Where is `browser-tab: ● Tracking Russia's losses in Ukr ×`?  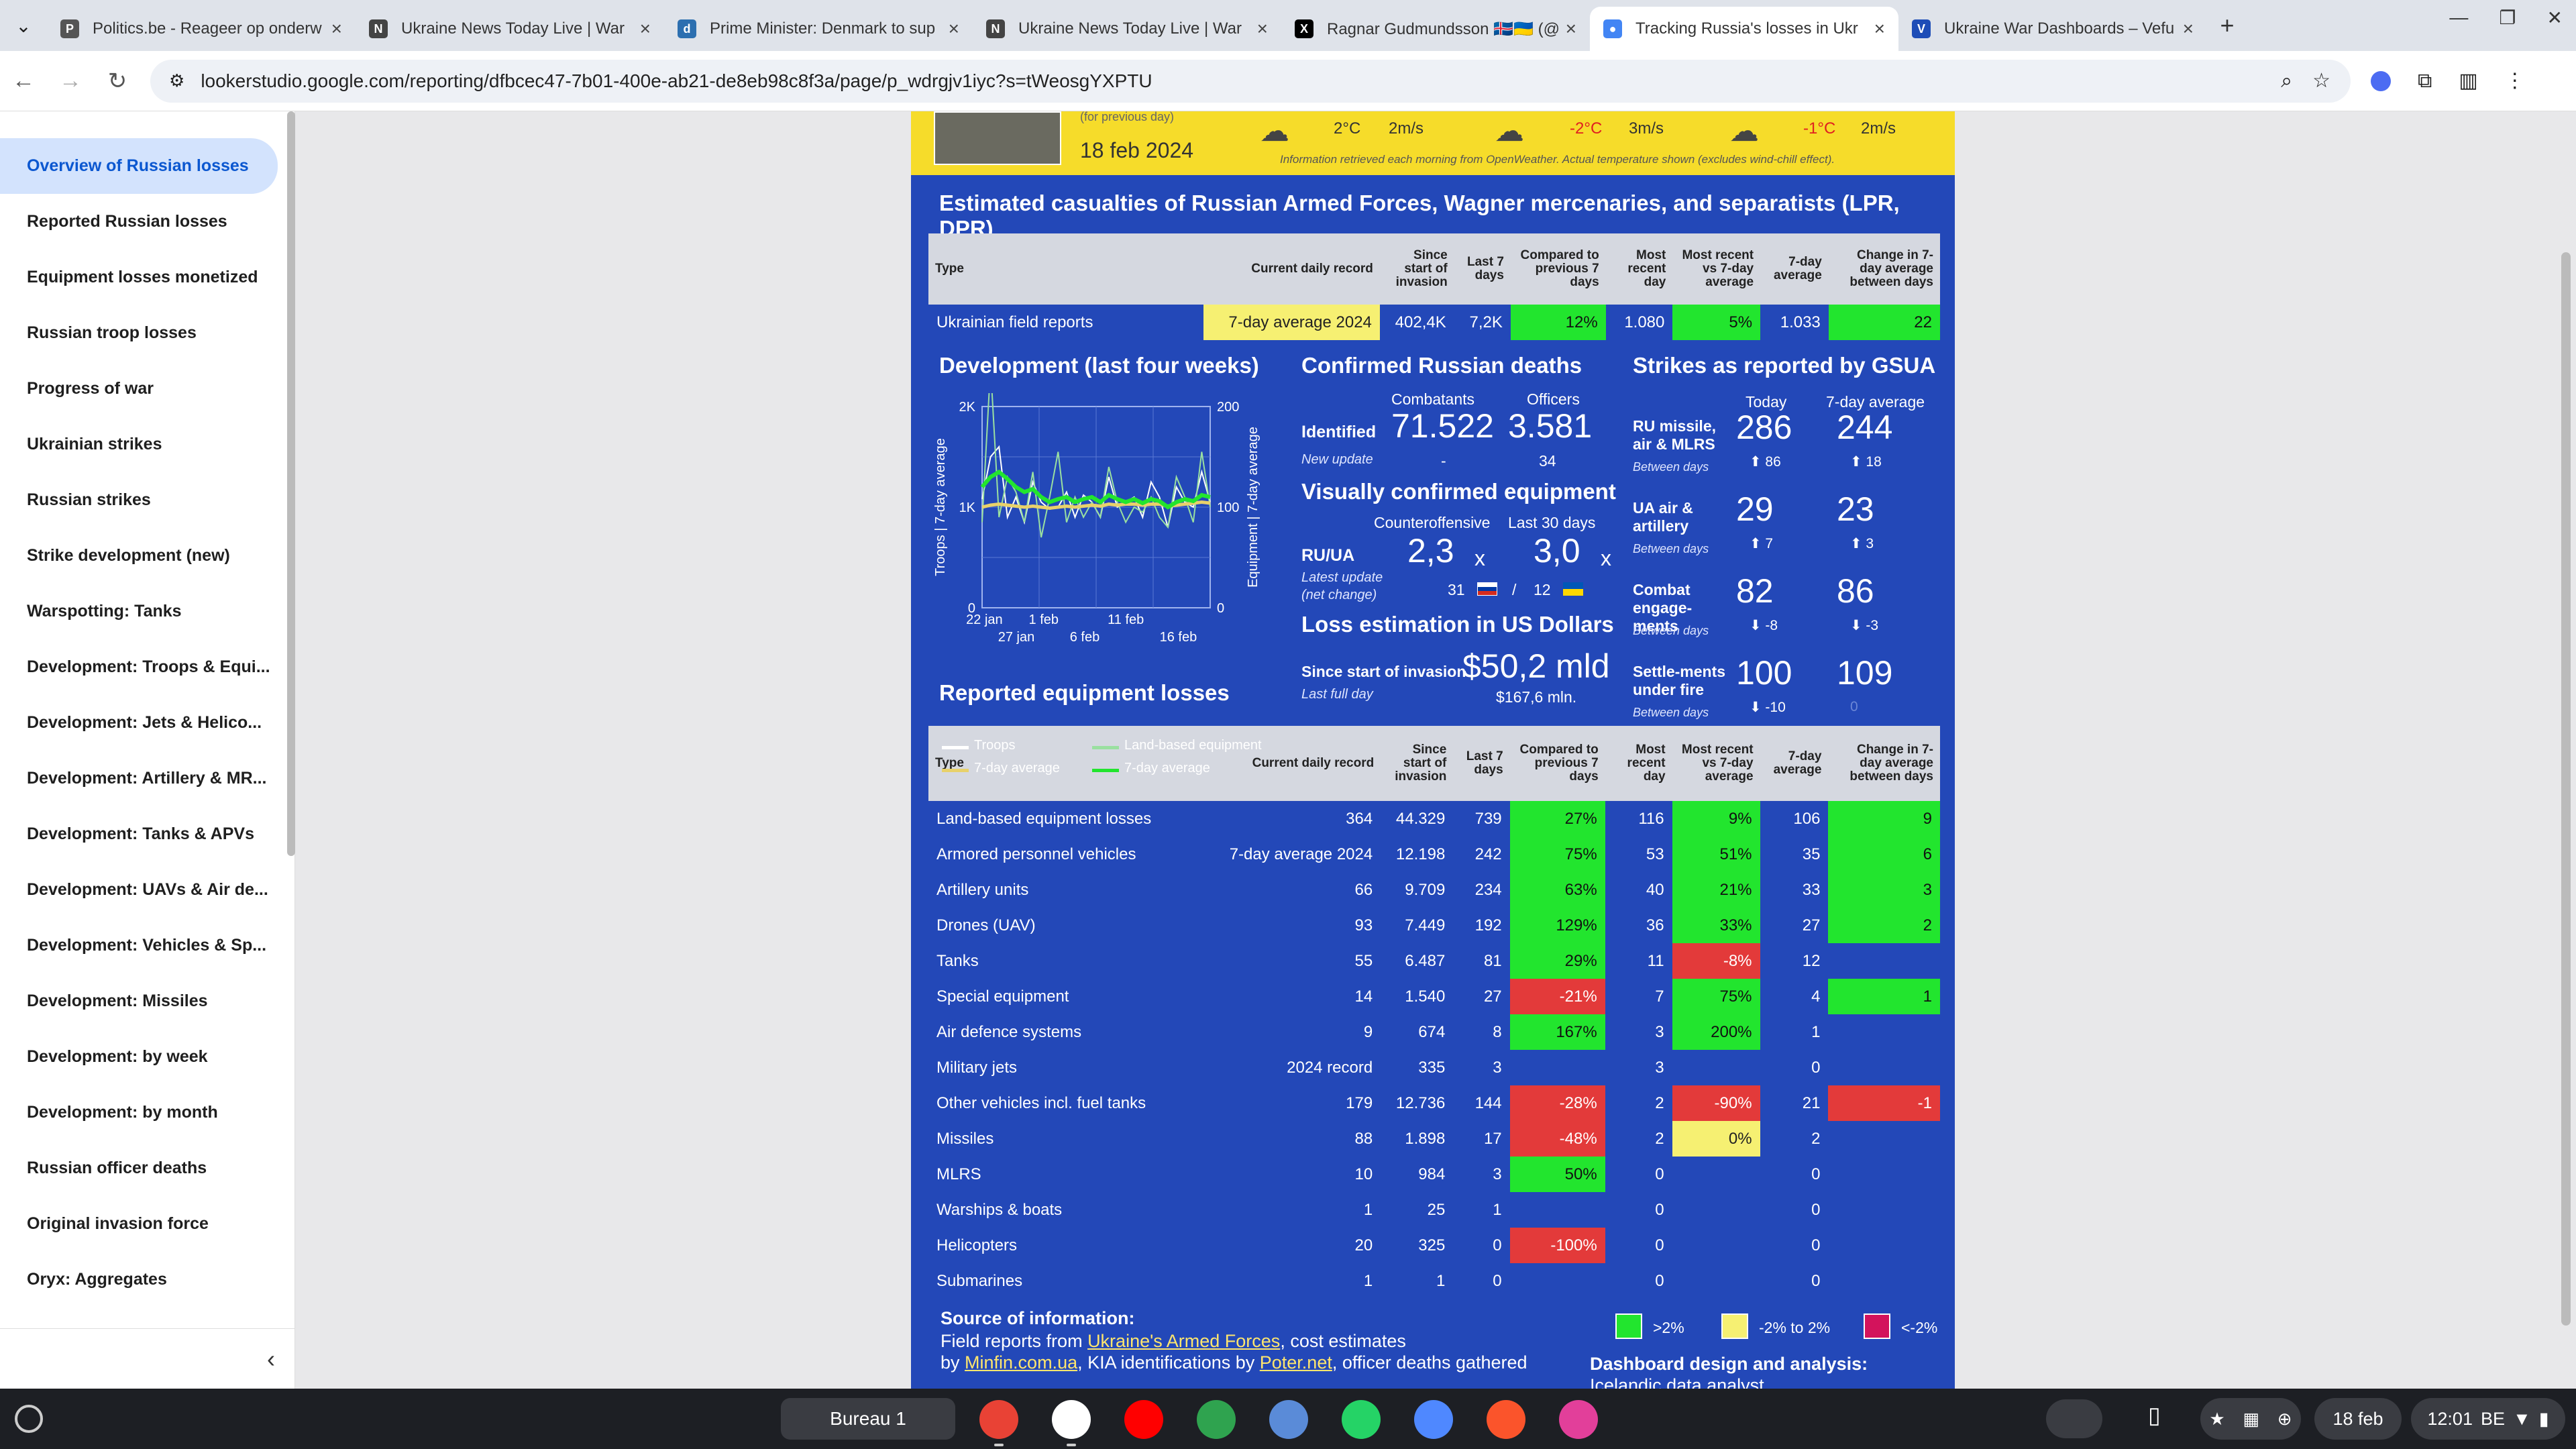 browser-tab: ● Tracking Russia's losses in Ukr × is located at coordinates (1744, 29).